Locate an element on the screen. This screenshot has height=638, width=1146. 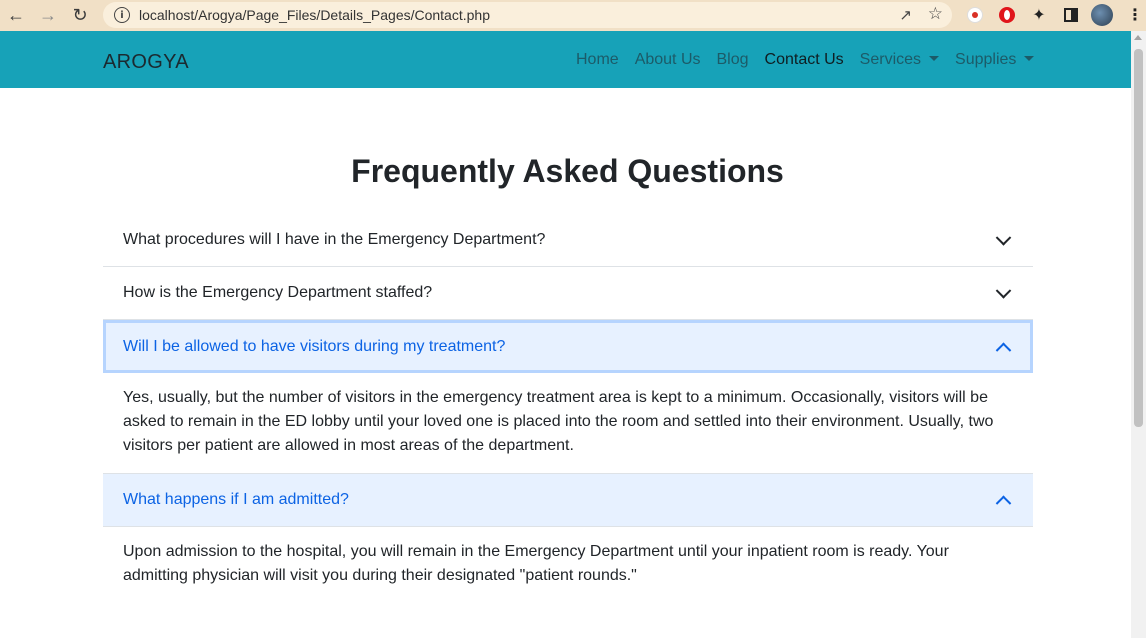
side-panel-icon is located at coordinates (1071, 15).